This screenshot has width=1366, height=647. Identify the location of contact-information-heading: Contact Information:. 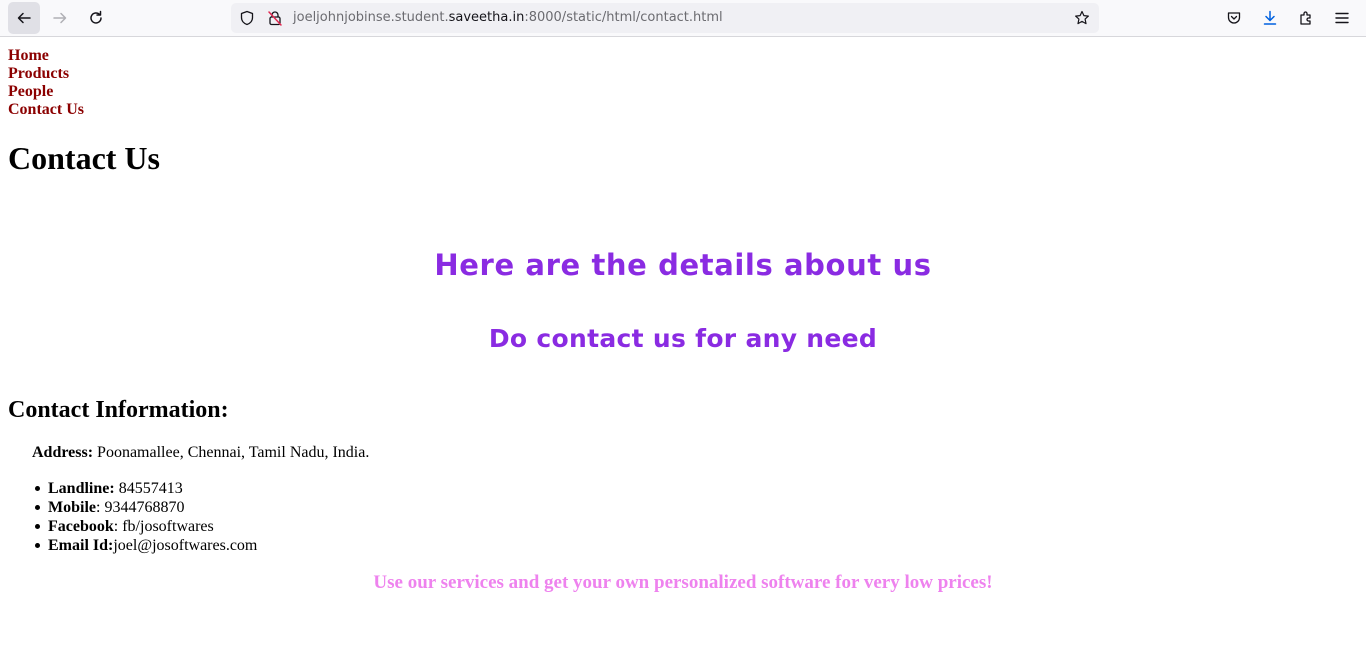
(118, 410).